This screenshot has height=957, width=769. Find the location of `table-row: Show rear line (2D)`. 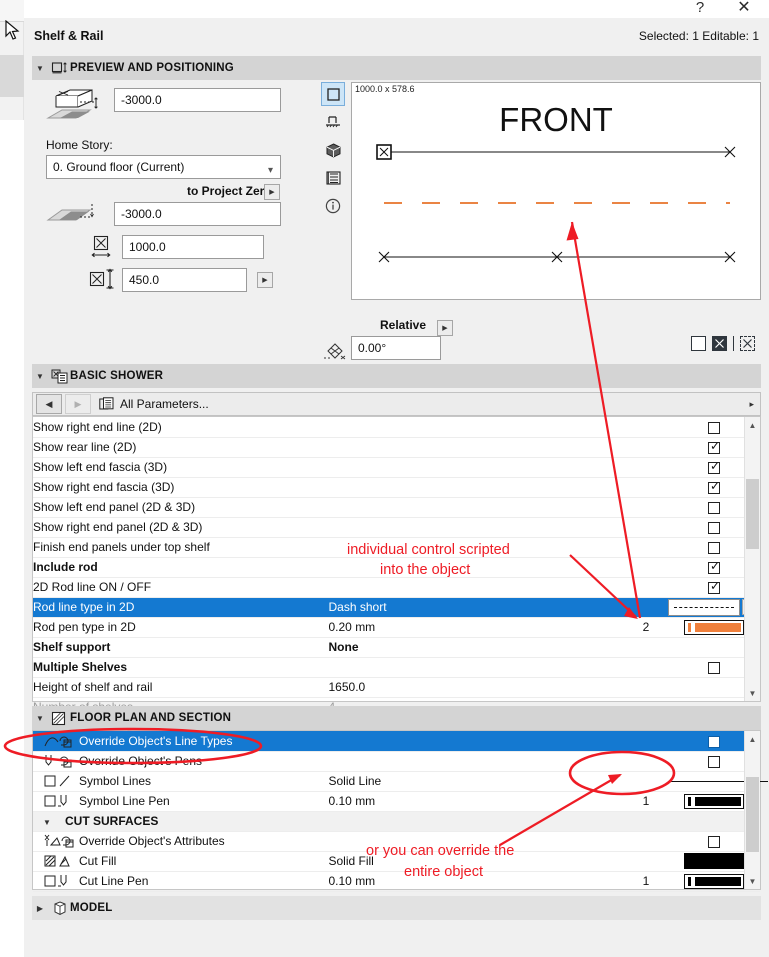

table-row: Show rear line (2D) is located at coordinates (396, 447).